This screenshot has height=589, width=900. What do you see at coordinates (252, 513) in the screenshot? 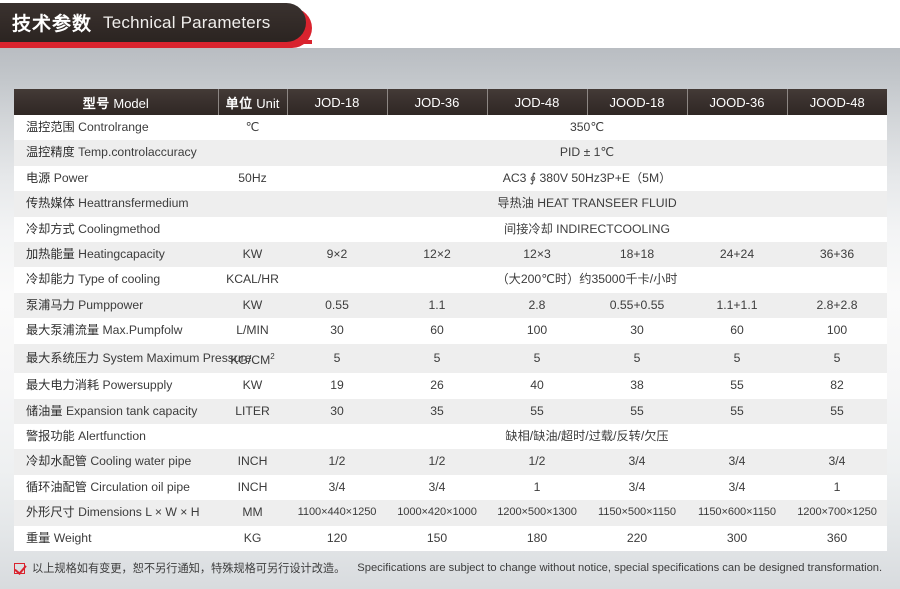
I see `row-unit: MM` at bounding box center [252, 513].